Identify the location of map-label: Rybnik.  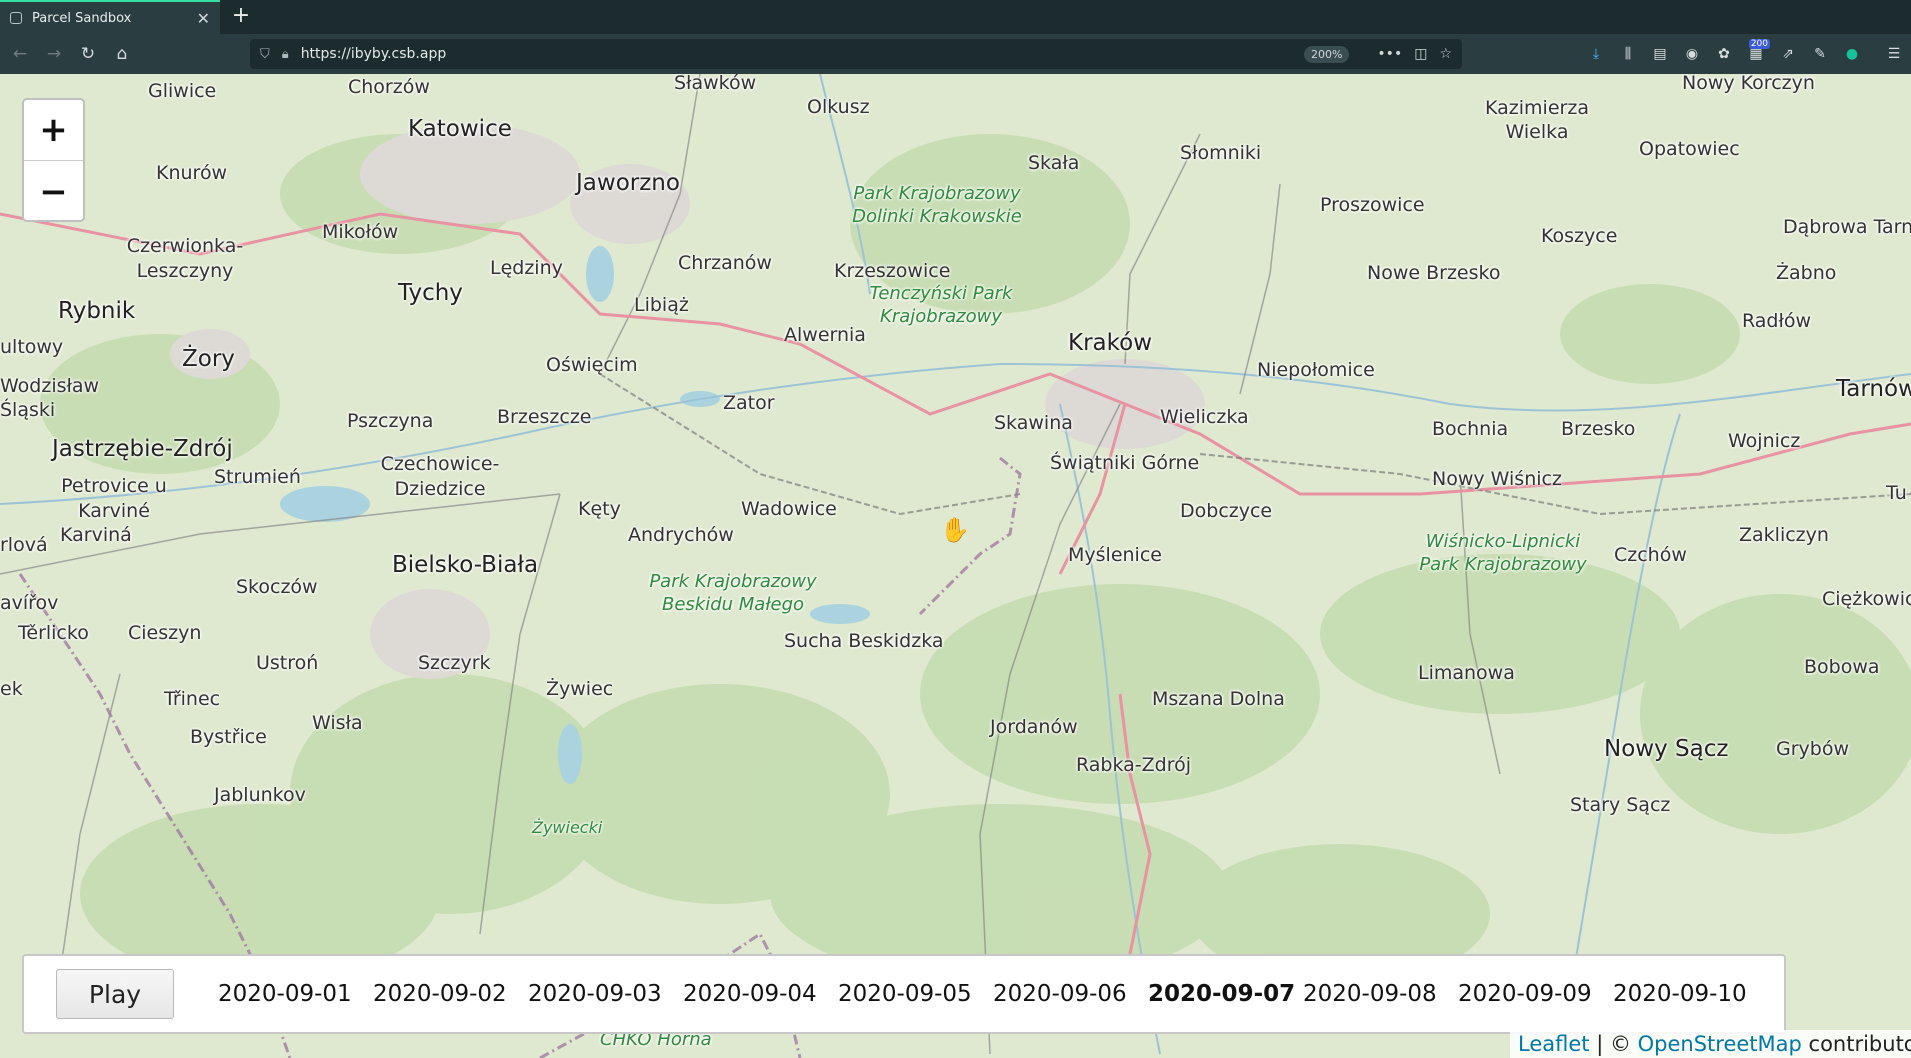
(97, 311).